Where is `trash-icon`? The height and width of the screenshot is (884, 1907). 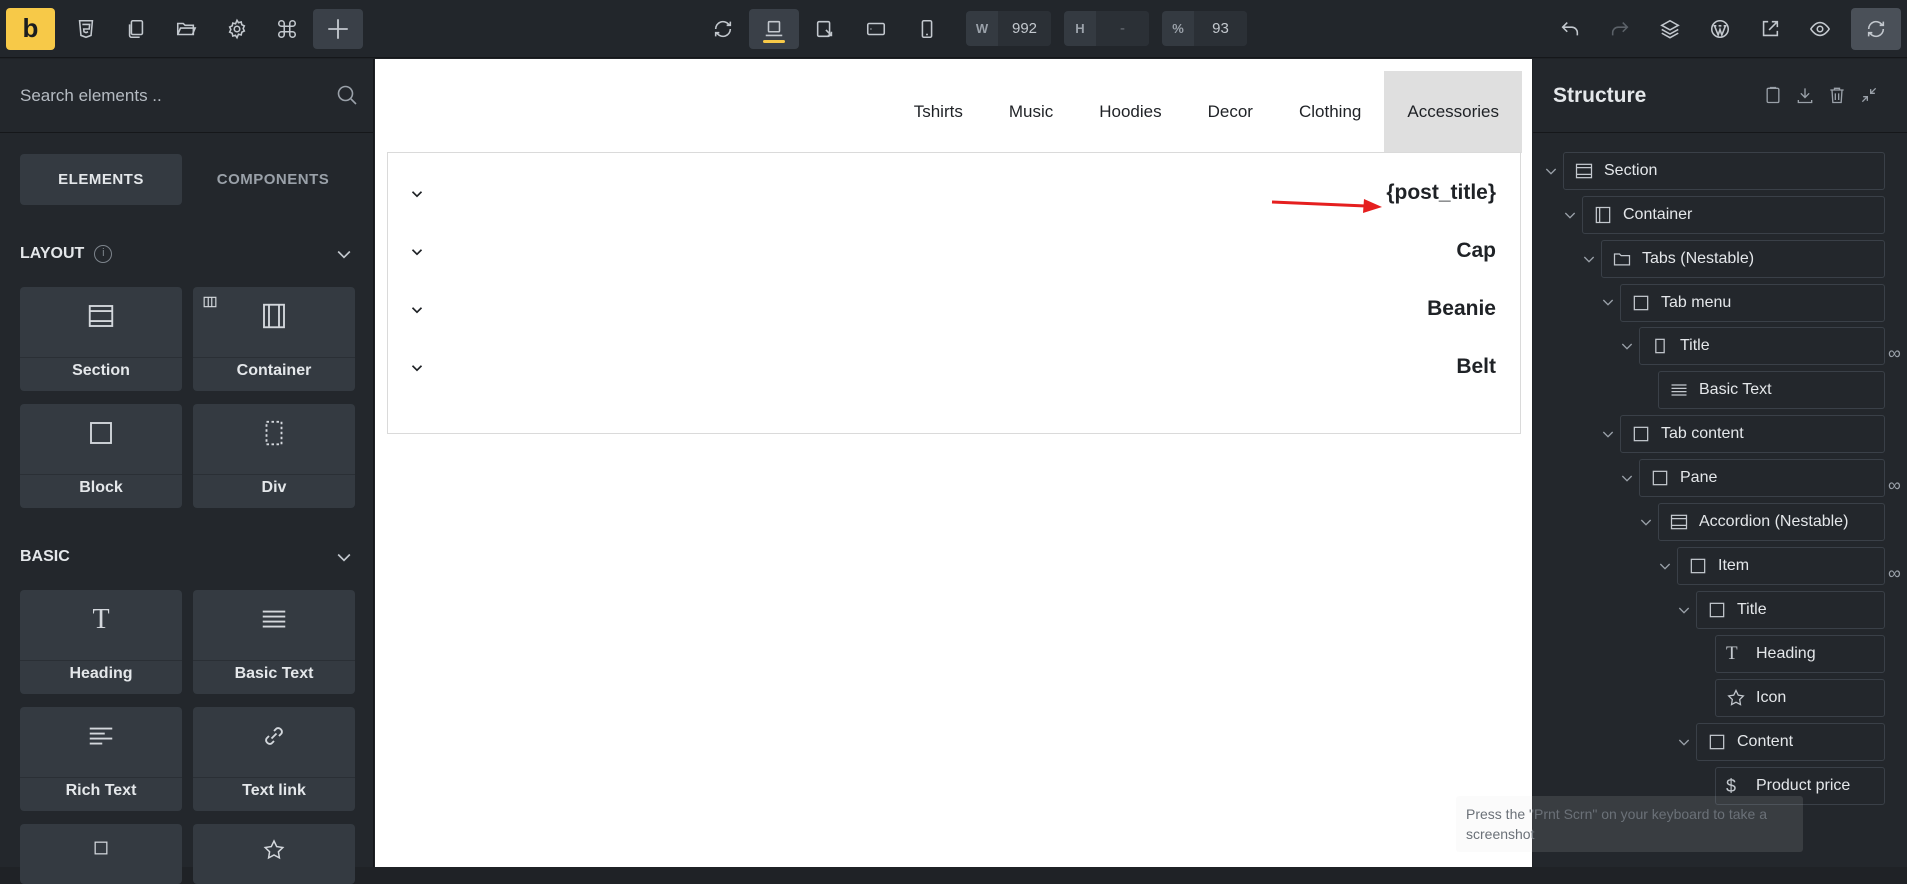
trash-icon is located at coordinates (1838, 96).